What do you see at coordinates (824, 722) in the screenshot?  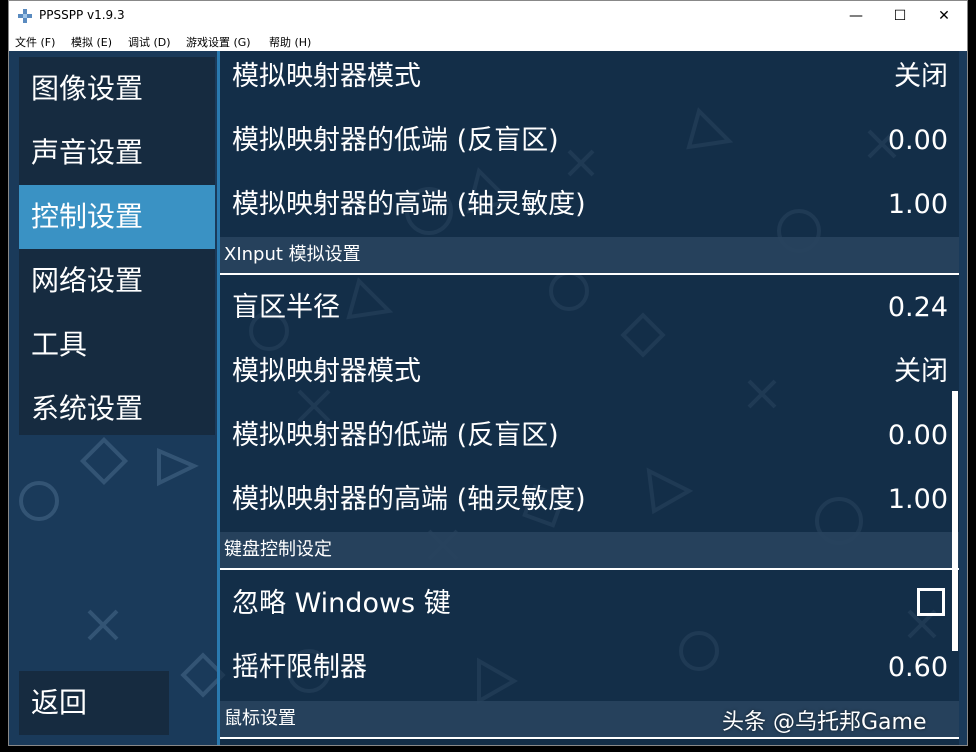 I see `watermark: 头条 @乌托邦Game` at bounding box center [824, 722].